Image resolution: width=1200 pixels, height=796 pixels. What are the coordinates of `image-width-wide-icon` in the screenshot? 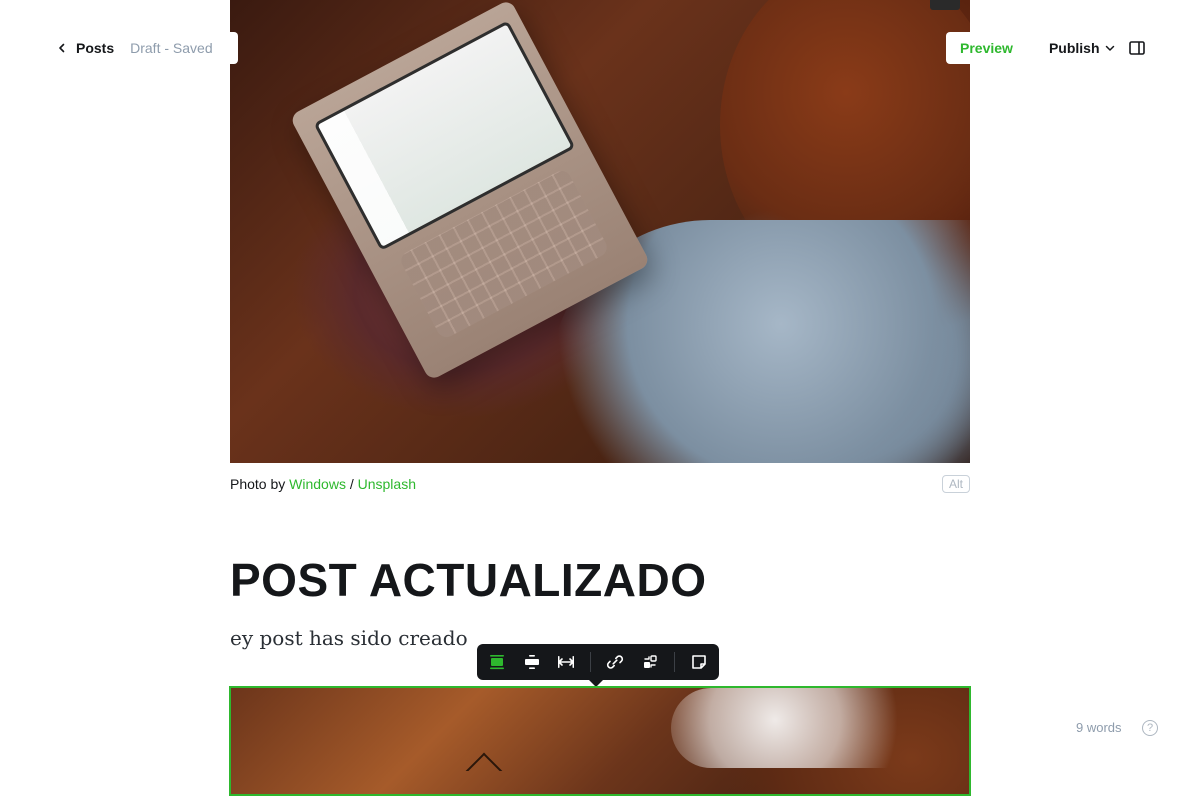 It's located at (531, 662).